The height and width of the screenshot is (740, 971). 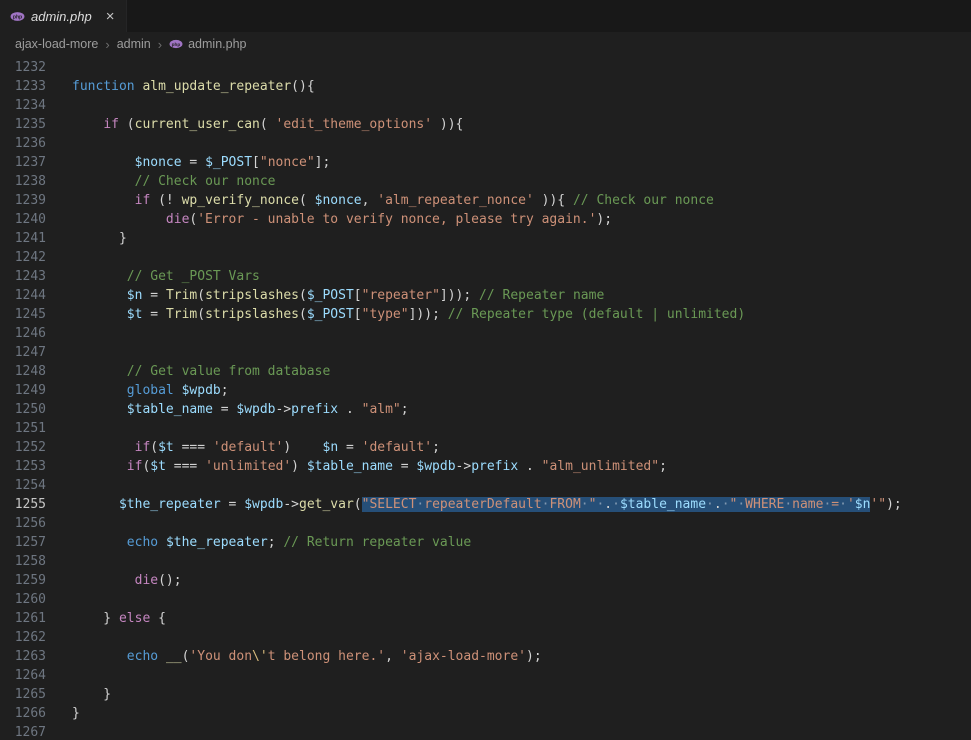 What do you see at coordinates (485, 580) in the screenshot?
I see `code-line: 1259 die();` at bounding box center [485, 580].